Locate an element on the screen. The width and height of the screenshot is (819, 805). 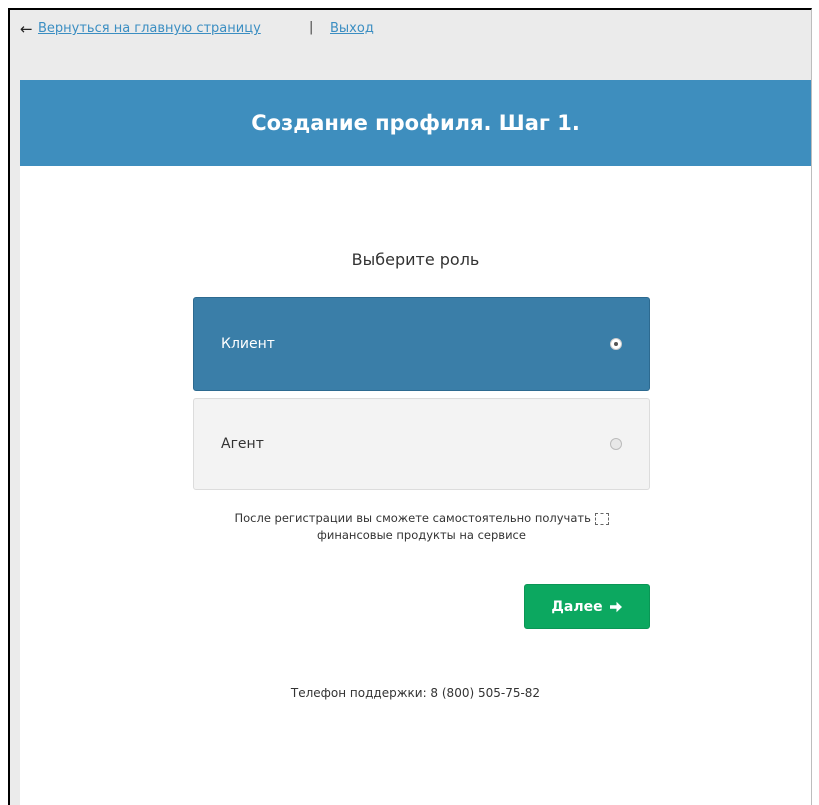
page-title: Создание профиля. Шаг 1. is located at coordinates (415, 123).